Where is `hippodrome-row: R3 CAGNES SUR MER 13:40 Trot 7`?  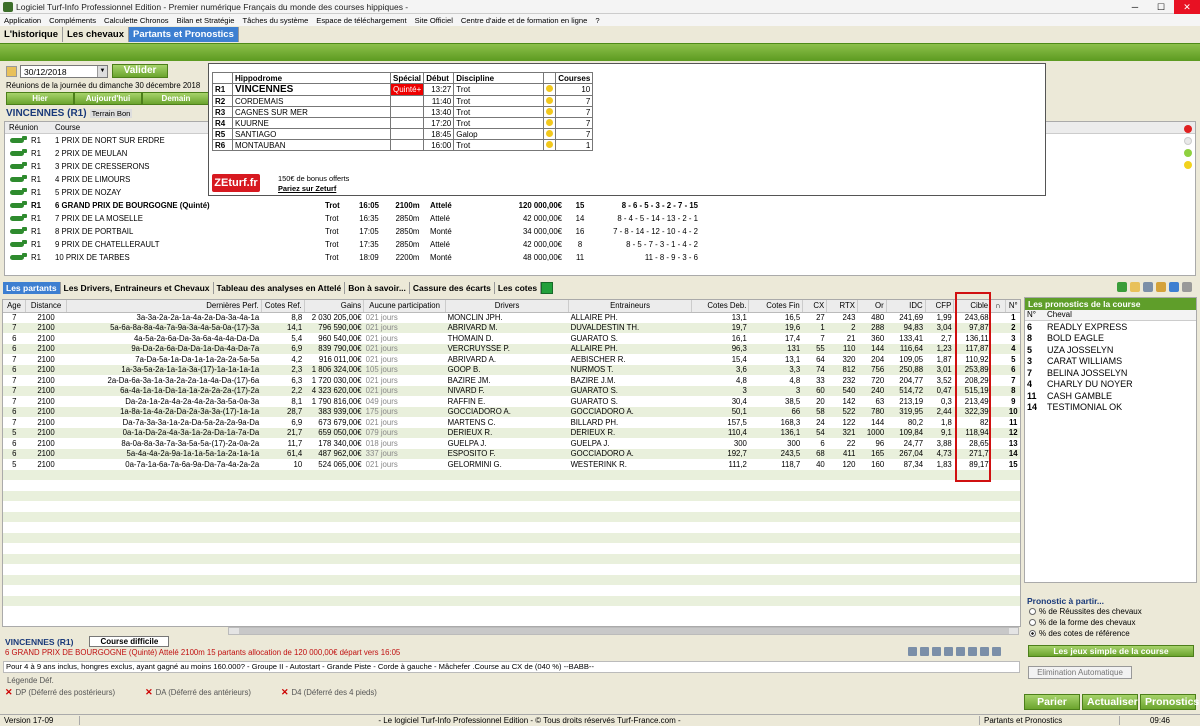 hippodrome-row: R3 CAGNES SUR MER 13:40 Trot 7 is located at coordinates (403, 112).